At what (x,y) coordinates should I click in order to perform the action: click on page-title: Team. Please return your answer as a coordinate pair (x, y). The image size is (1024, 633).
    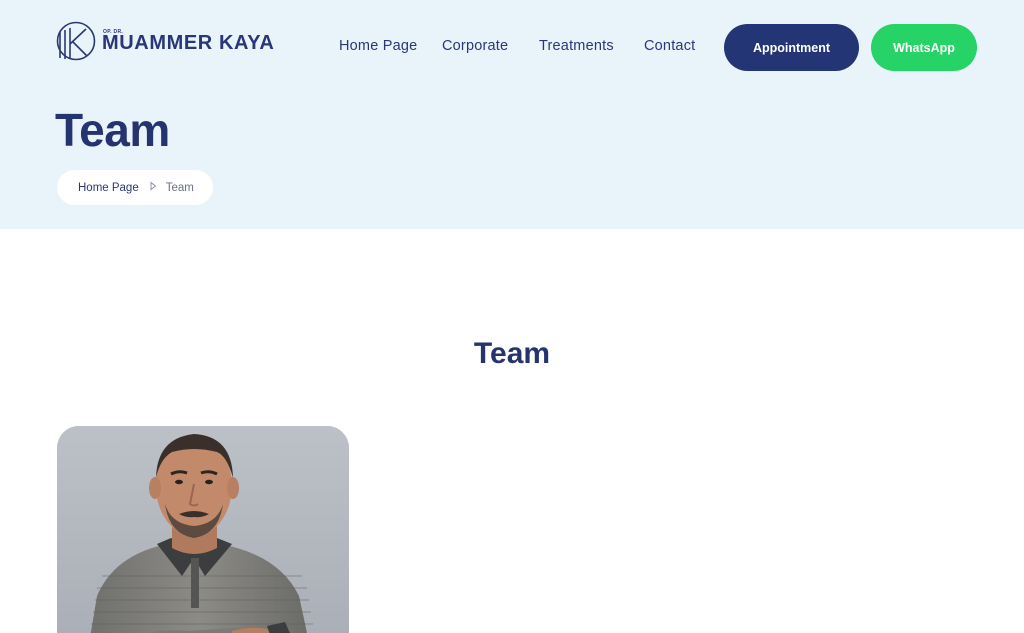
    Looking at the image, I should click on (112, 130).